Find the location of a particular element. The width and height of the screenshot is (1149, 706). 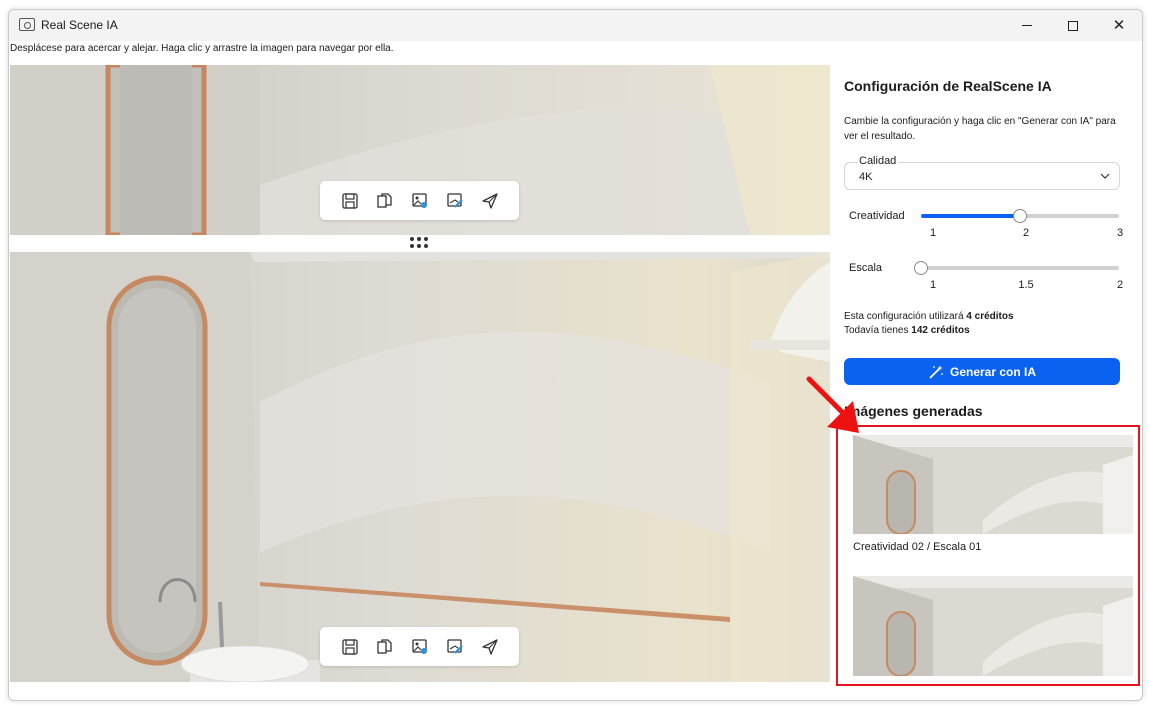

magic-wand-icon is located at coordinates (936, 371).